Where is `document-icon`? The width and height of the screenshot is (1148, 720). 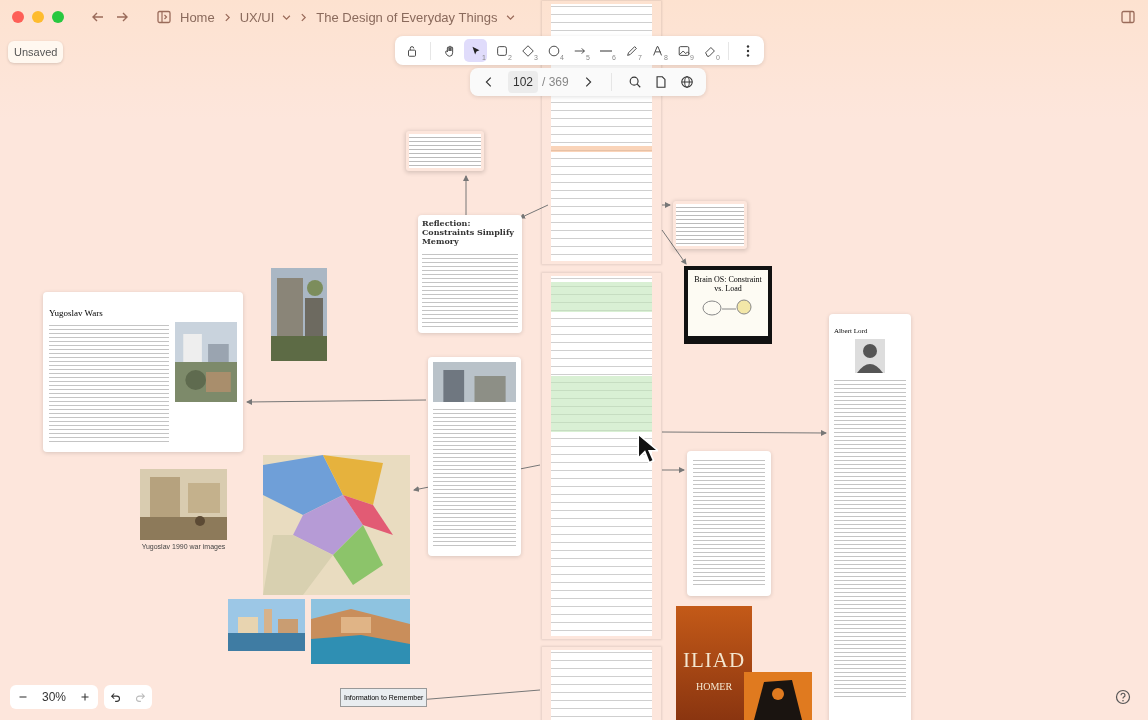 document-icon is located at coordinates (660, 82).